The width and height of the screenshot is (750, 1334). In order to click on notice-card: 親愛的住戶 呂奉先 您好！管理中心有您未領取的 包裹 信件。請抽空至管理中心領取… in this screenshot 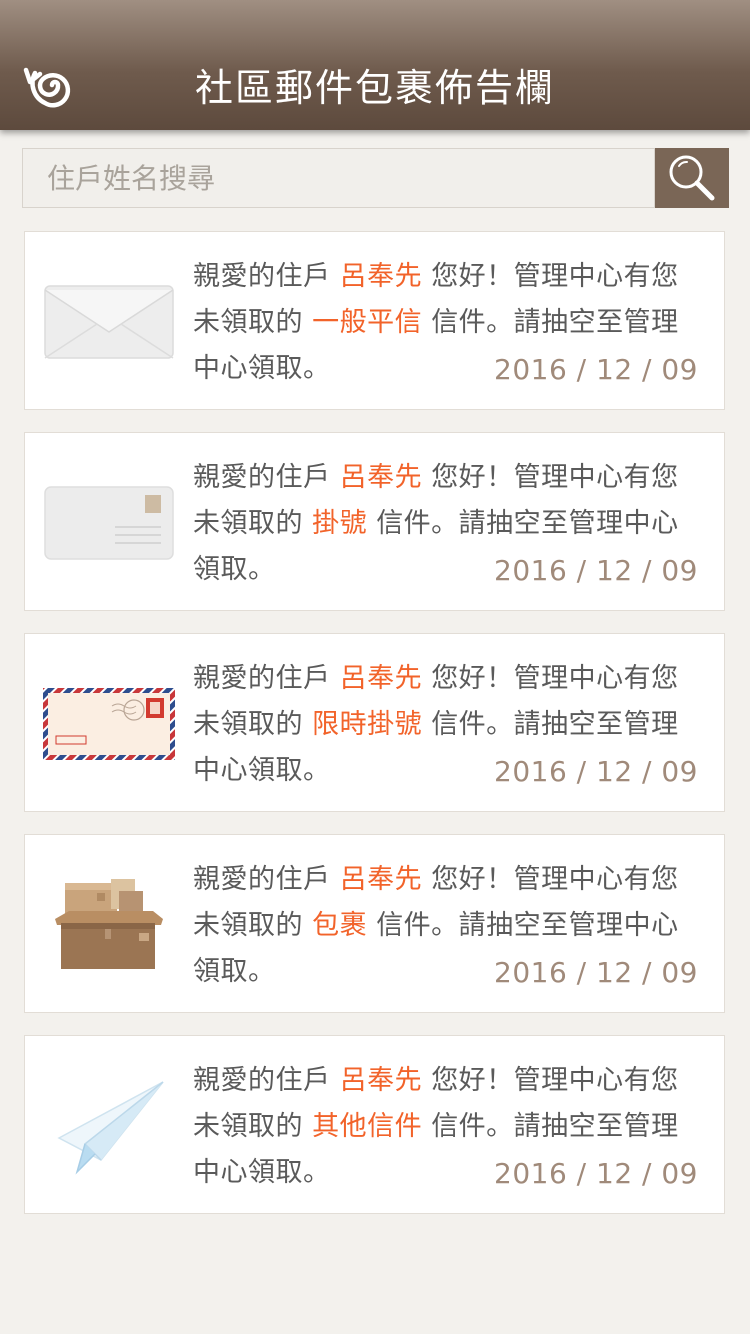, I will do `click(374, 923)`.